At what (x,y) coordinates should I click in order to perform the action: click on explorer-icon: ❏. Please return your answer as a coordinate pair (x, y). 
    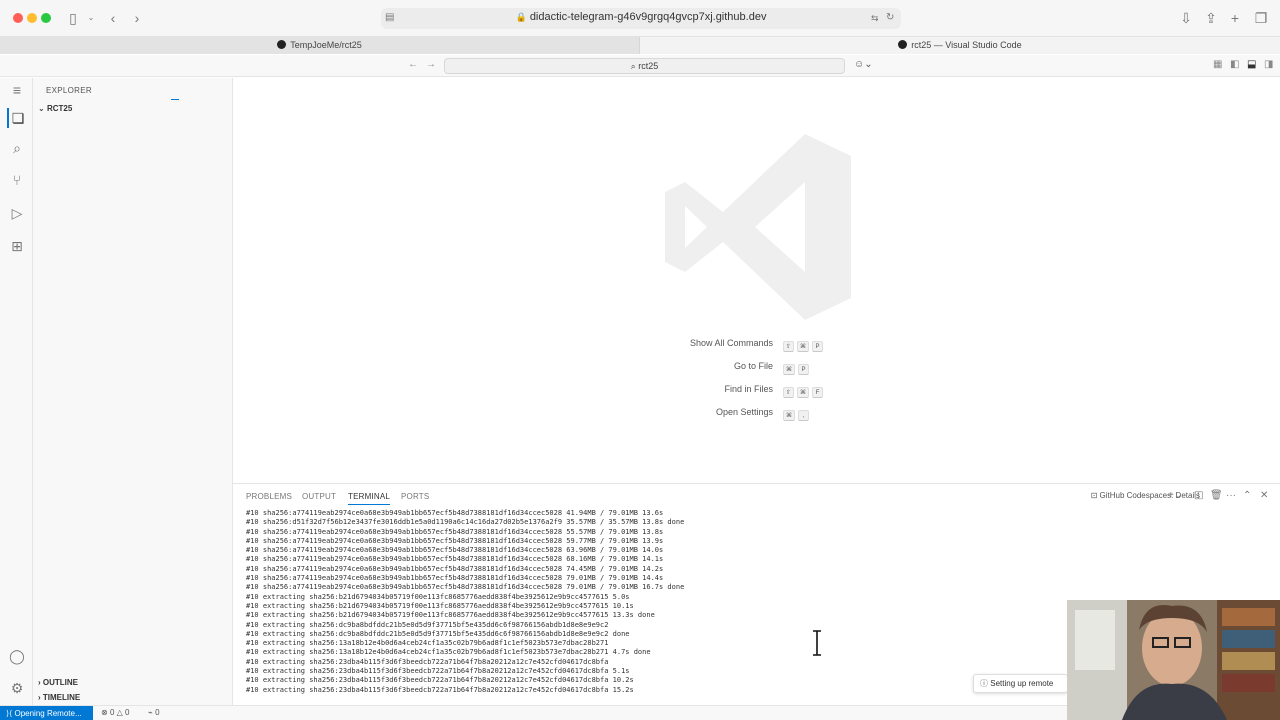
    Looking at the image, I should click on (17, 118).